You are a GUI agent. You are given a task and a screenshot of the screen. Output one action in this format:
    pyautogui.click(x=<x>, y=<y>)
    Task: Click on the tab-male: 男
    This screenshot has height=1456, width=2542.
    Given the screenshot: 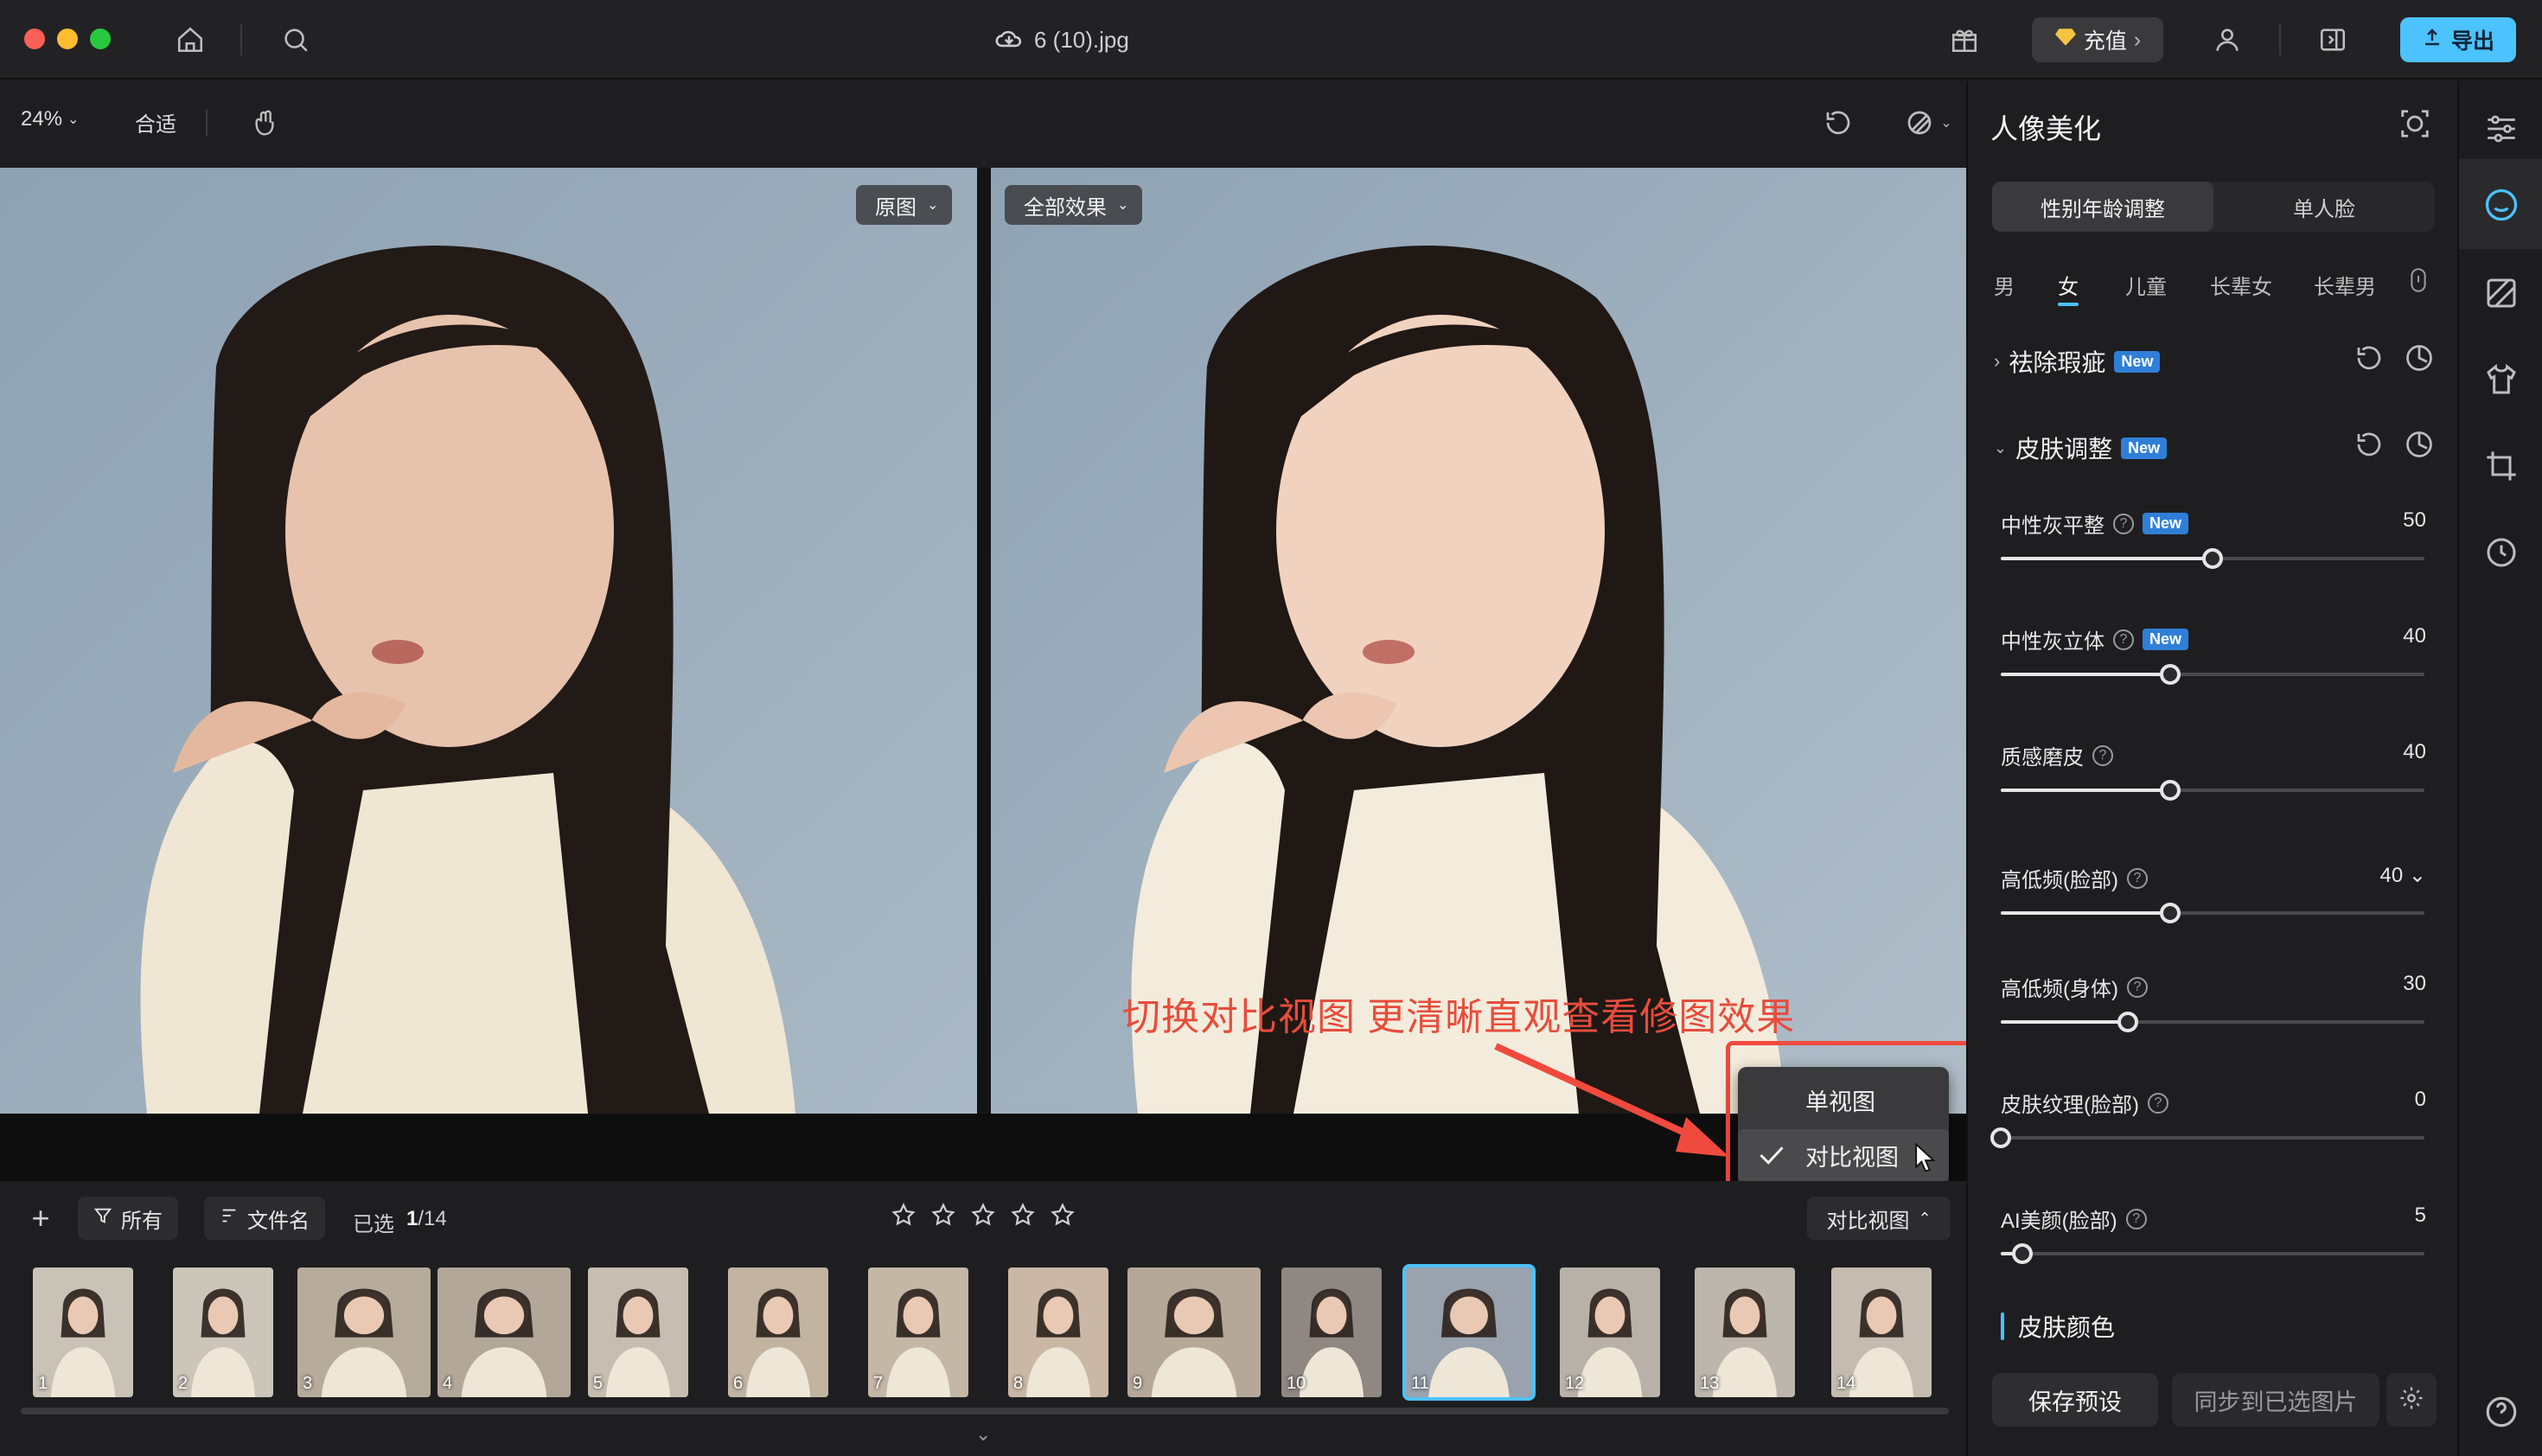 What is the action you would take?
    pyautogui.click(x=2004, y=285)
    